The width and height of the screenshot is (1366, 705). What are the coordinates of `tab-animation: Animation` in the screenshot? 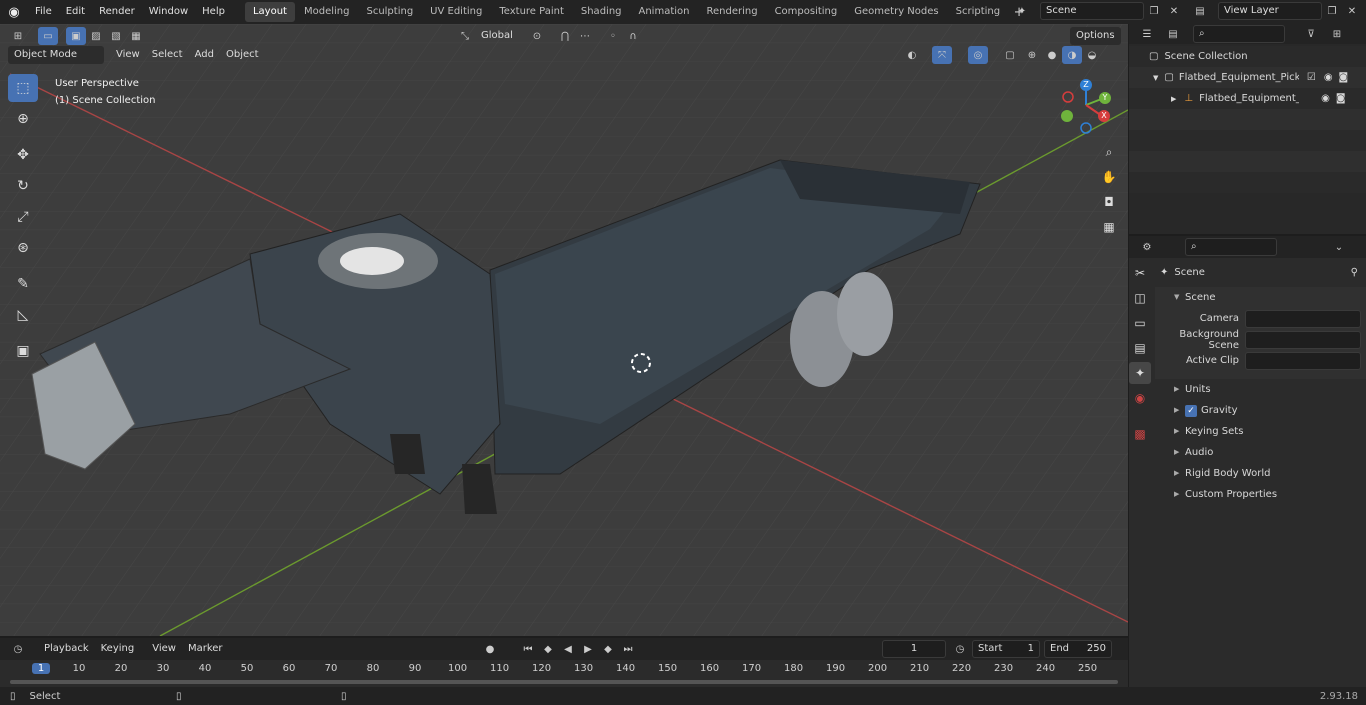 It's located at (664, 12).